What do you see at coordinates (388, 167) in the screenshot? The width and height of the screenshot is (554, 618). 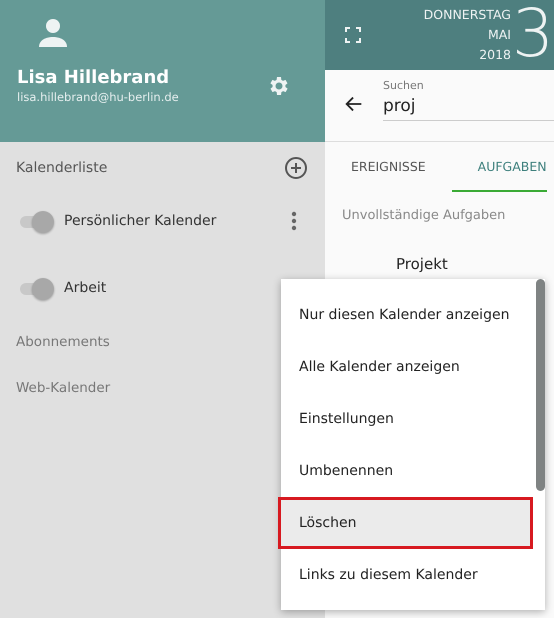 I see `tab: EREIGNISSE` at bounding box center [388, 167].